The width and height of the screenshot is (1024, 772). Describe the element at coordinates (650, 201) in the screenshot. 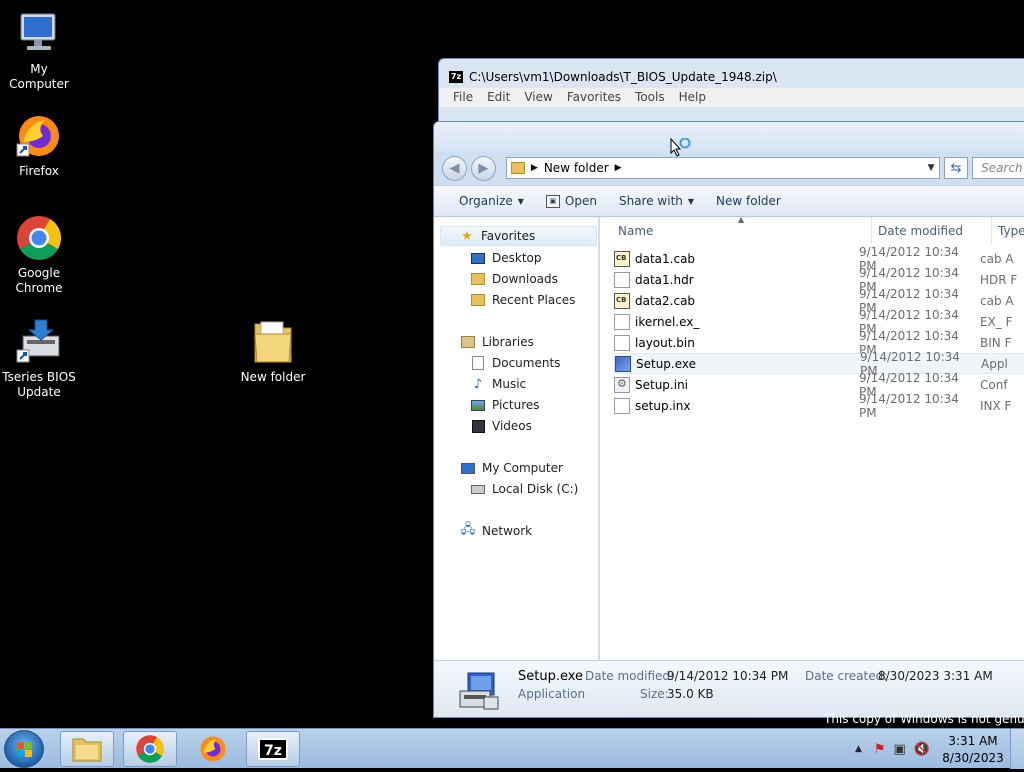

I see `share-with-label: Share with` at that location.